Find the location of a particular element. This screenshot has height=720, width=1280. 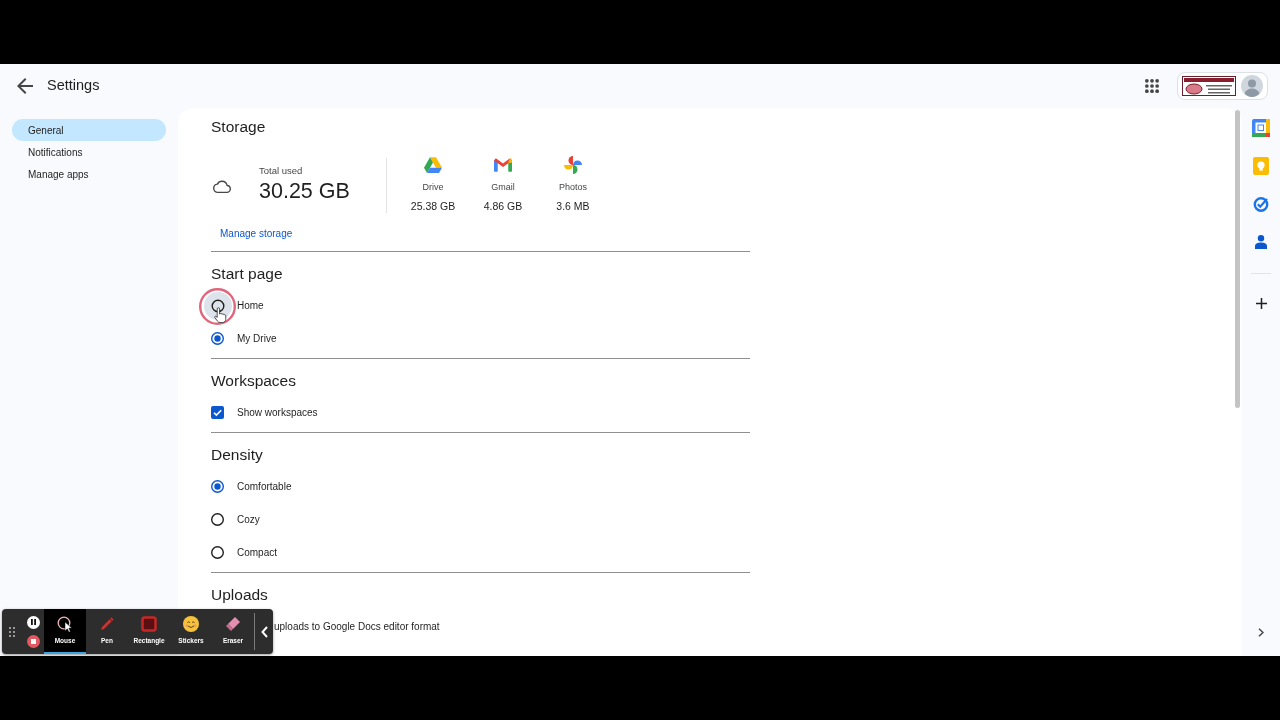

account-chip is located at coordinates (1222, 86).